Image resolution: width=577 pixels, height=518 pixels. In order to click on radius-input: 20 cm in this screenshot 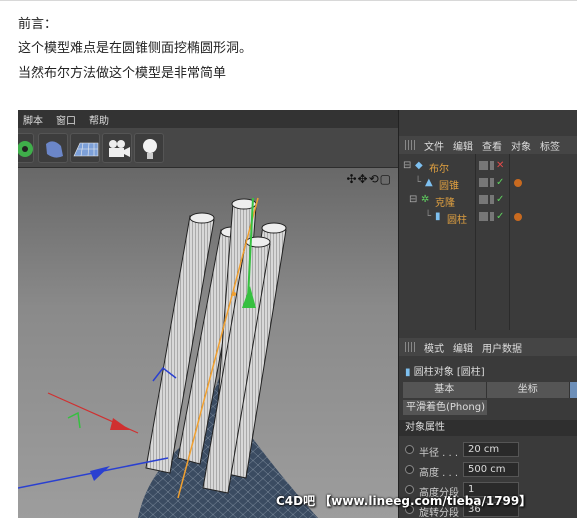, I will do `click(491, 449)`.